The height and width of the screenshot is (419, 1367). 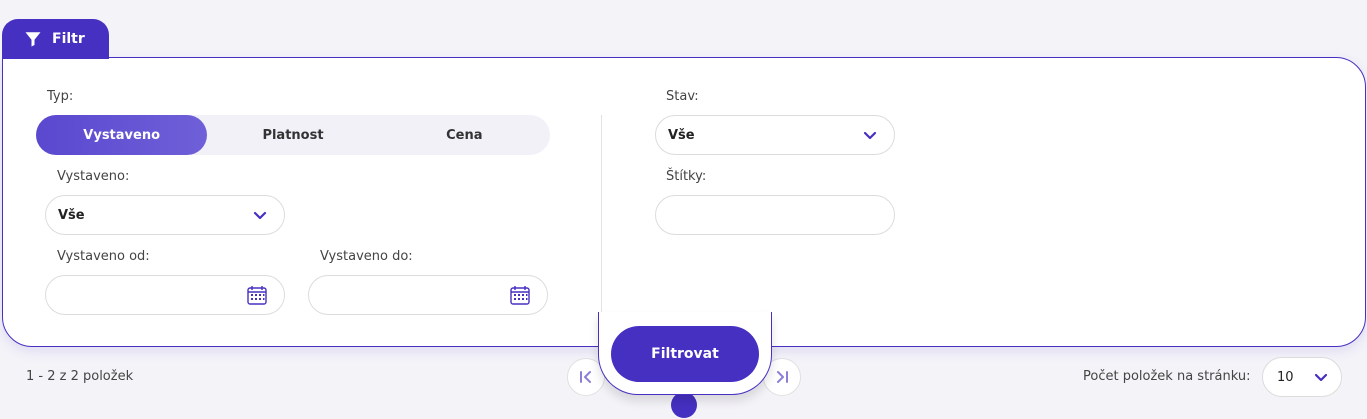 What do you see at coordinates (165, 295) in the screenshot?
I see `issued-from-input` at bounding box center [165, 295].